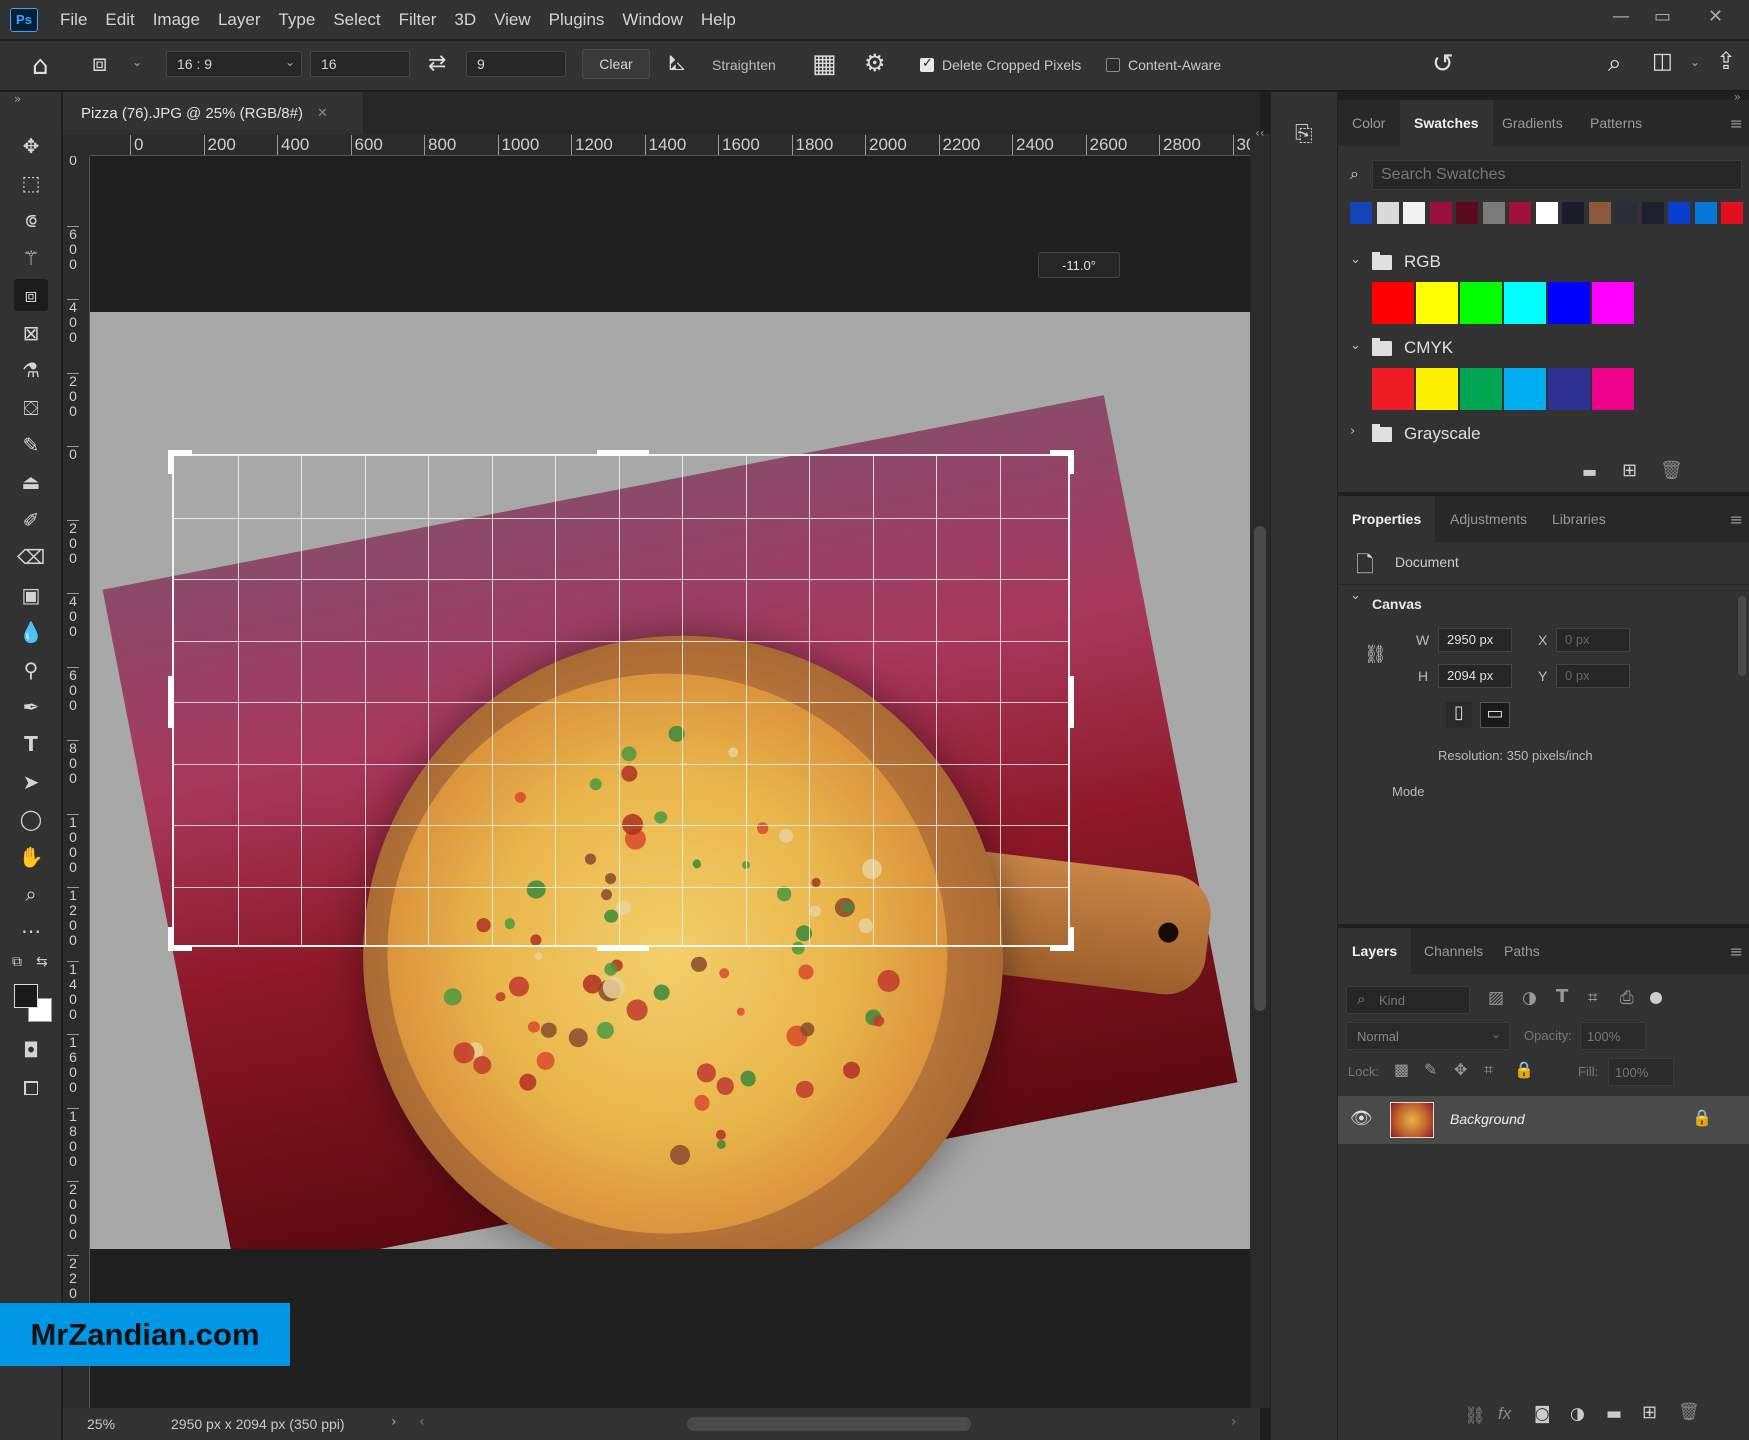 This screenshot has height=1440, width=1749. I want to click on overlay-grid-icon: ▦, so click(824, 64).